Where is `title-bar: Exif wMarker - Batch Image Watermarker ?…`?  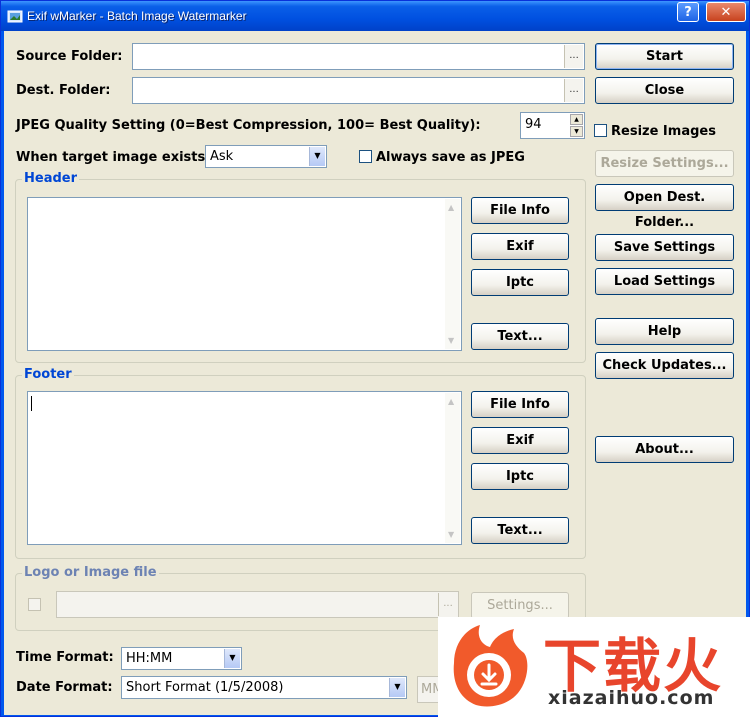 title-bar: Exif wMarker - Batch Image Watermarker ?… is located at coordinates (375, 16).